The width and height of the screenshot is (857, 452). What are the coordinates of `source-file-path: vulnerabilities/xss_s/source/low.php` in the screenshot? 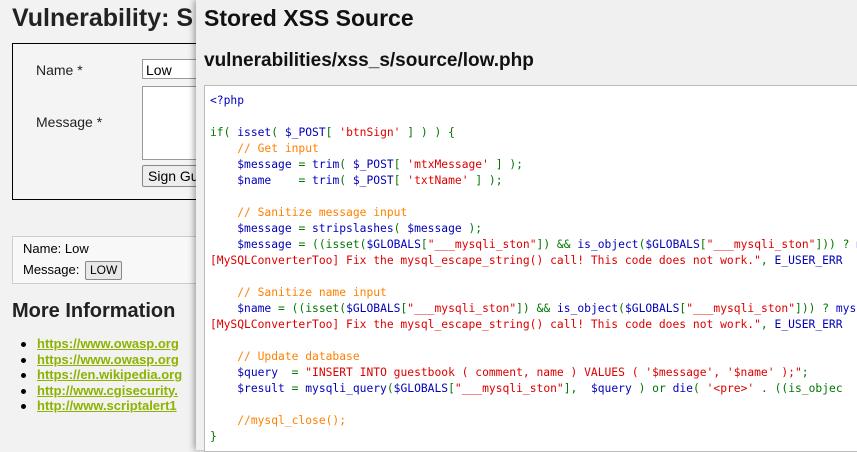 It's located at (369, 60).